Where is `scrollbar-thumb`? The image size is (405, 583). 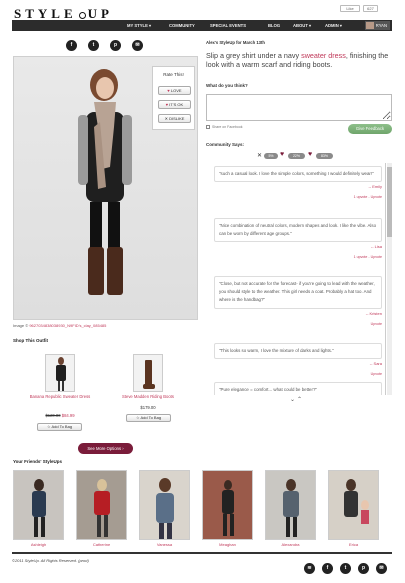
scrollbar-thumb is located at coordinates (389, 202).